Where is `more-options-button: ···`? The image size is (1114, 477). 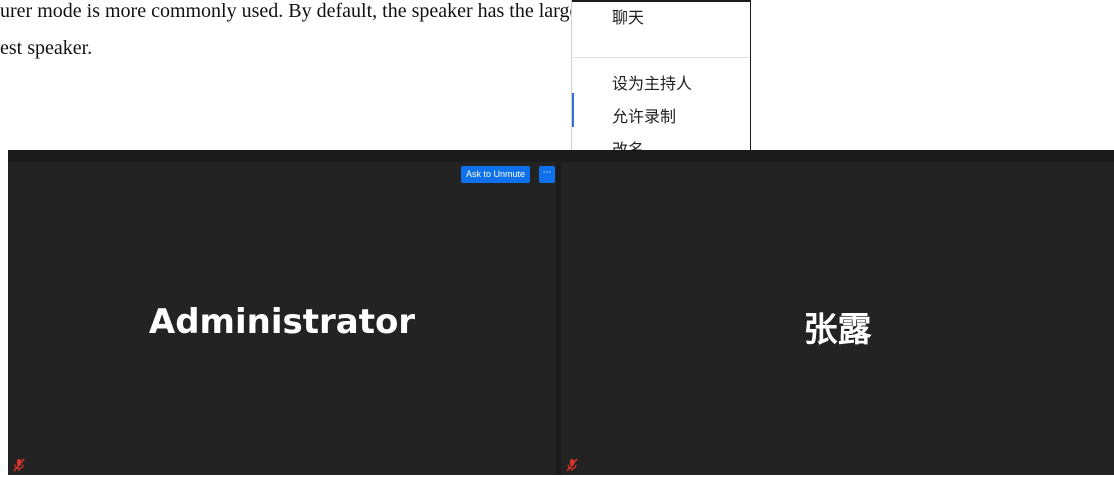
more-options-button: ··· is located at coordinates (547, 174).